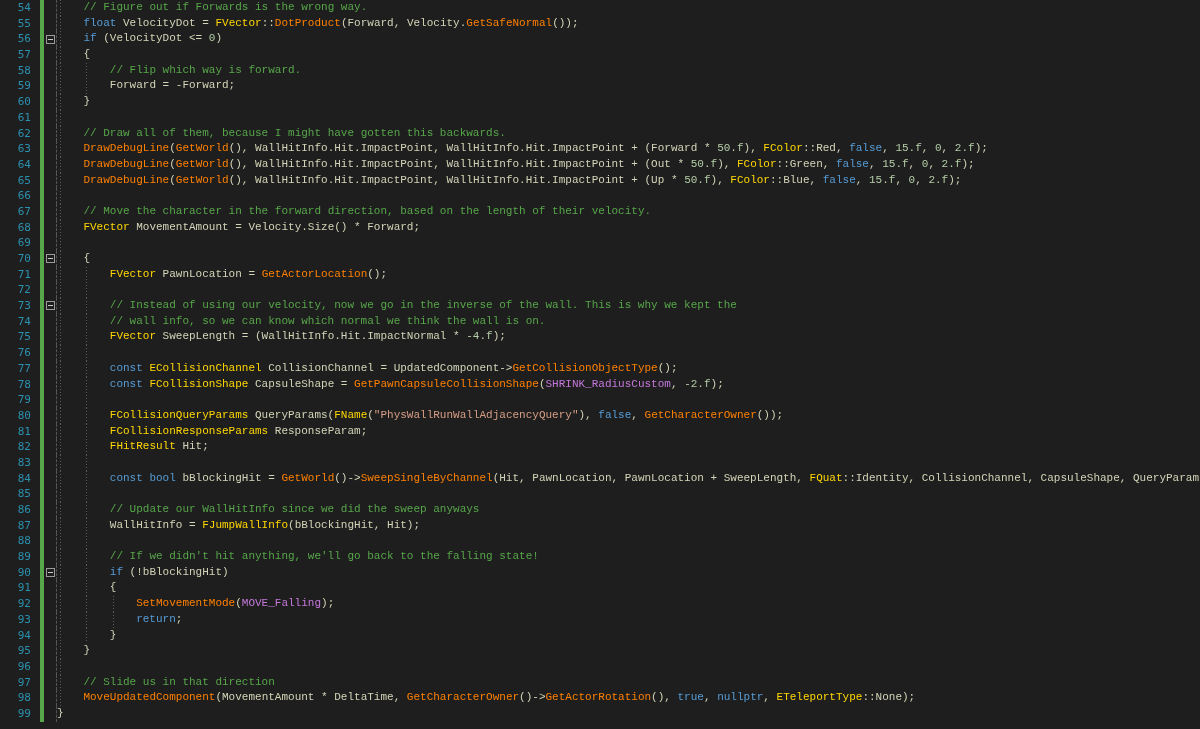 Image resolution: width=1200 pixels, height=729 pixels. What do you see at coordinates (172, 85) in the screenshot?
I see `code-line: Forward = -Forward;` at bounding box center [172, 85].